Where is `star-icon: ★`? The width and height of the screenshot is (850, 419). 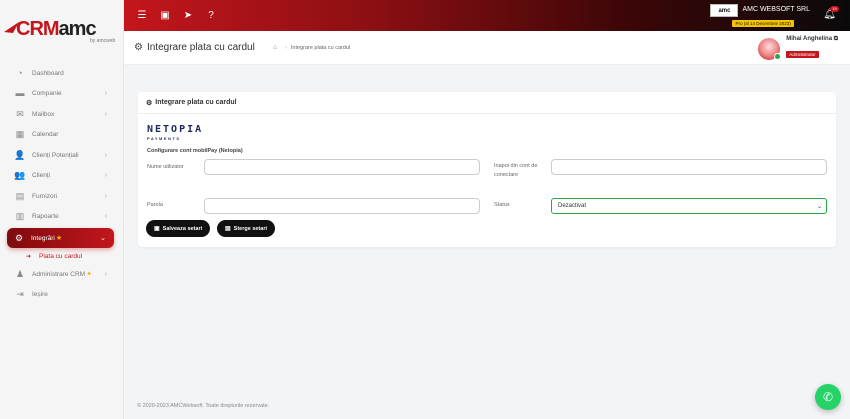
star-icon: ★ is located at coordinates (59, 238).